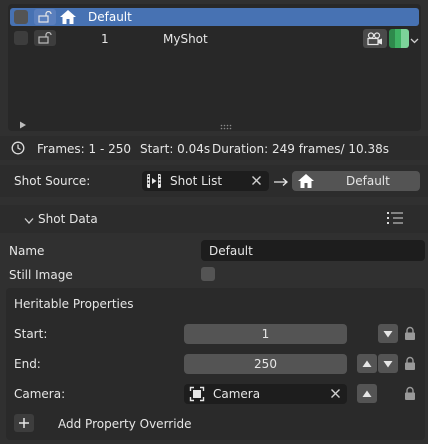  I want to click on end-up-button, so click(367, 363).